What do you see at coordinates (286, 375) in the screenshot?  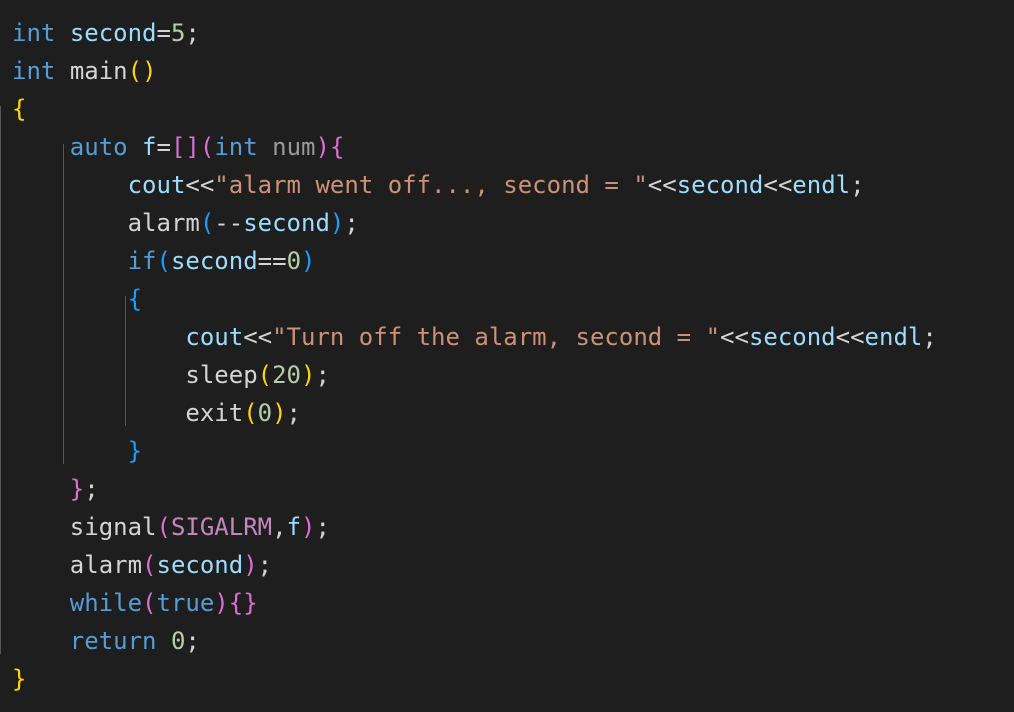 I see `code-token: 20` at bounding box center [286, 375].